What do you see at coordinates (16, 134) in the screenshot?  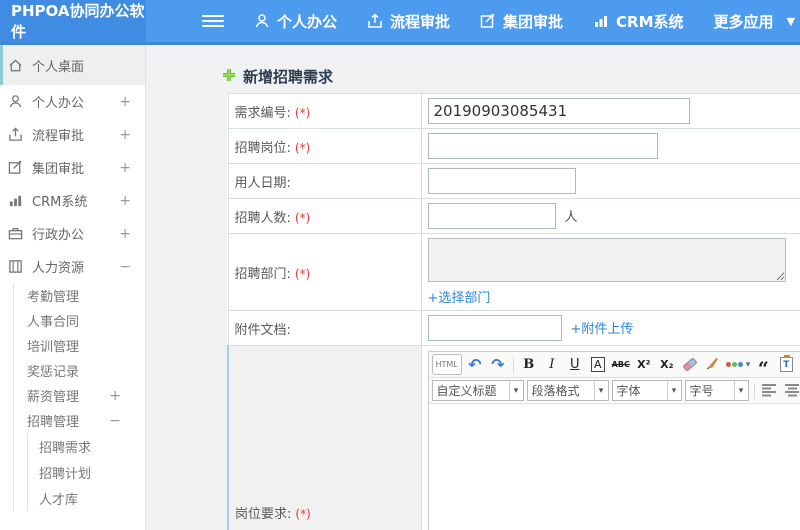 I see `workflow-icon` at bounding box center [16, 134].